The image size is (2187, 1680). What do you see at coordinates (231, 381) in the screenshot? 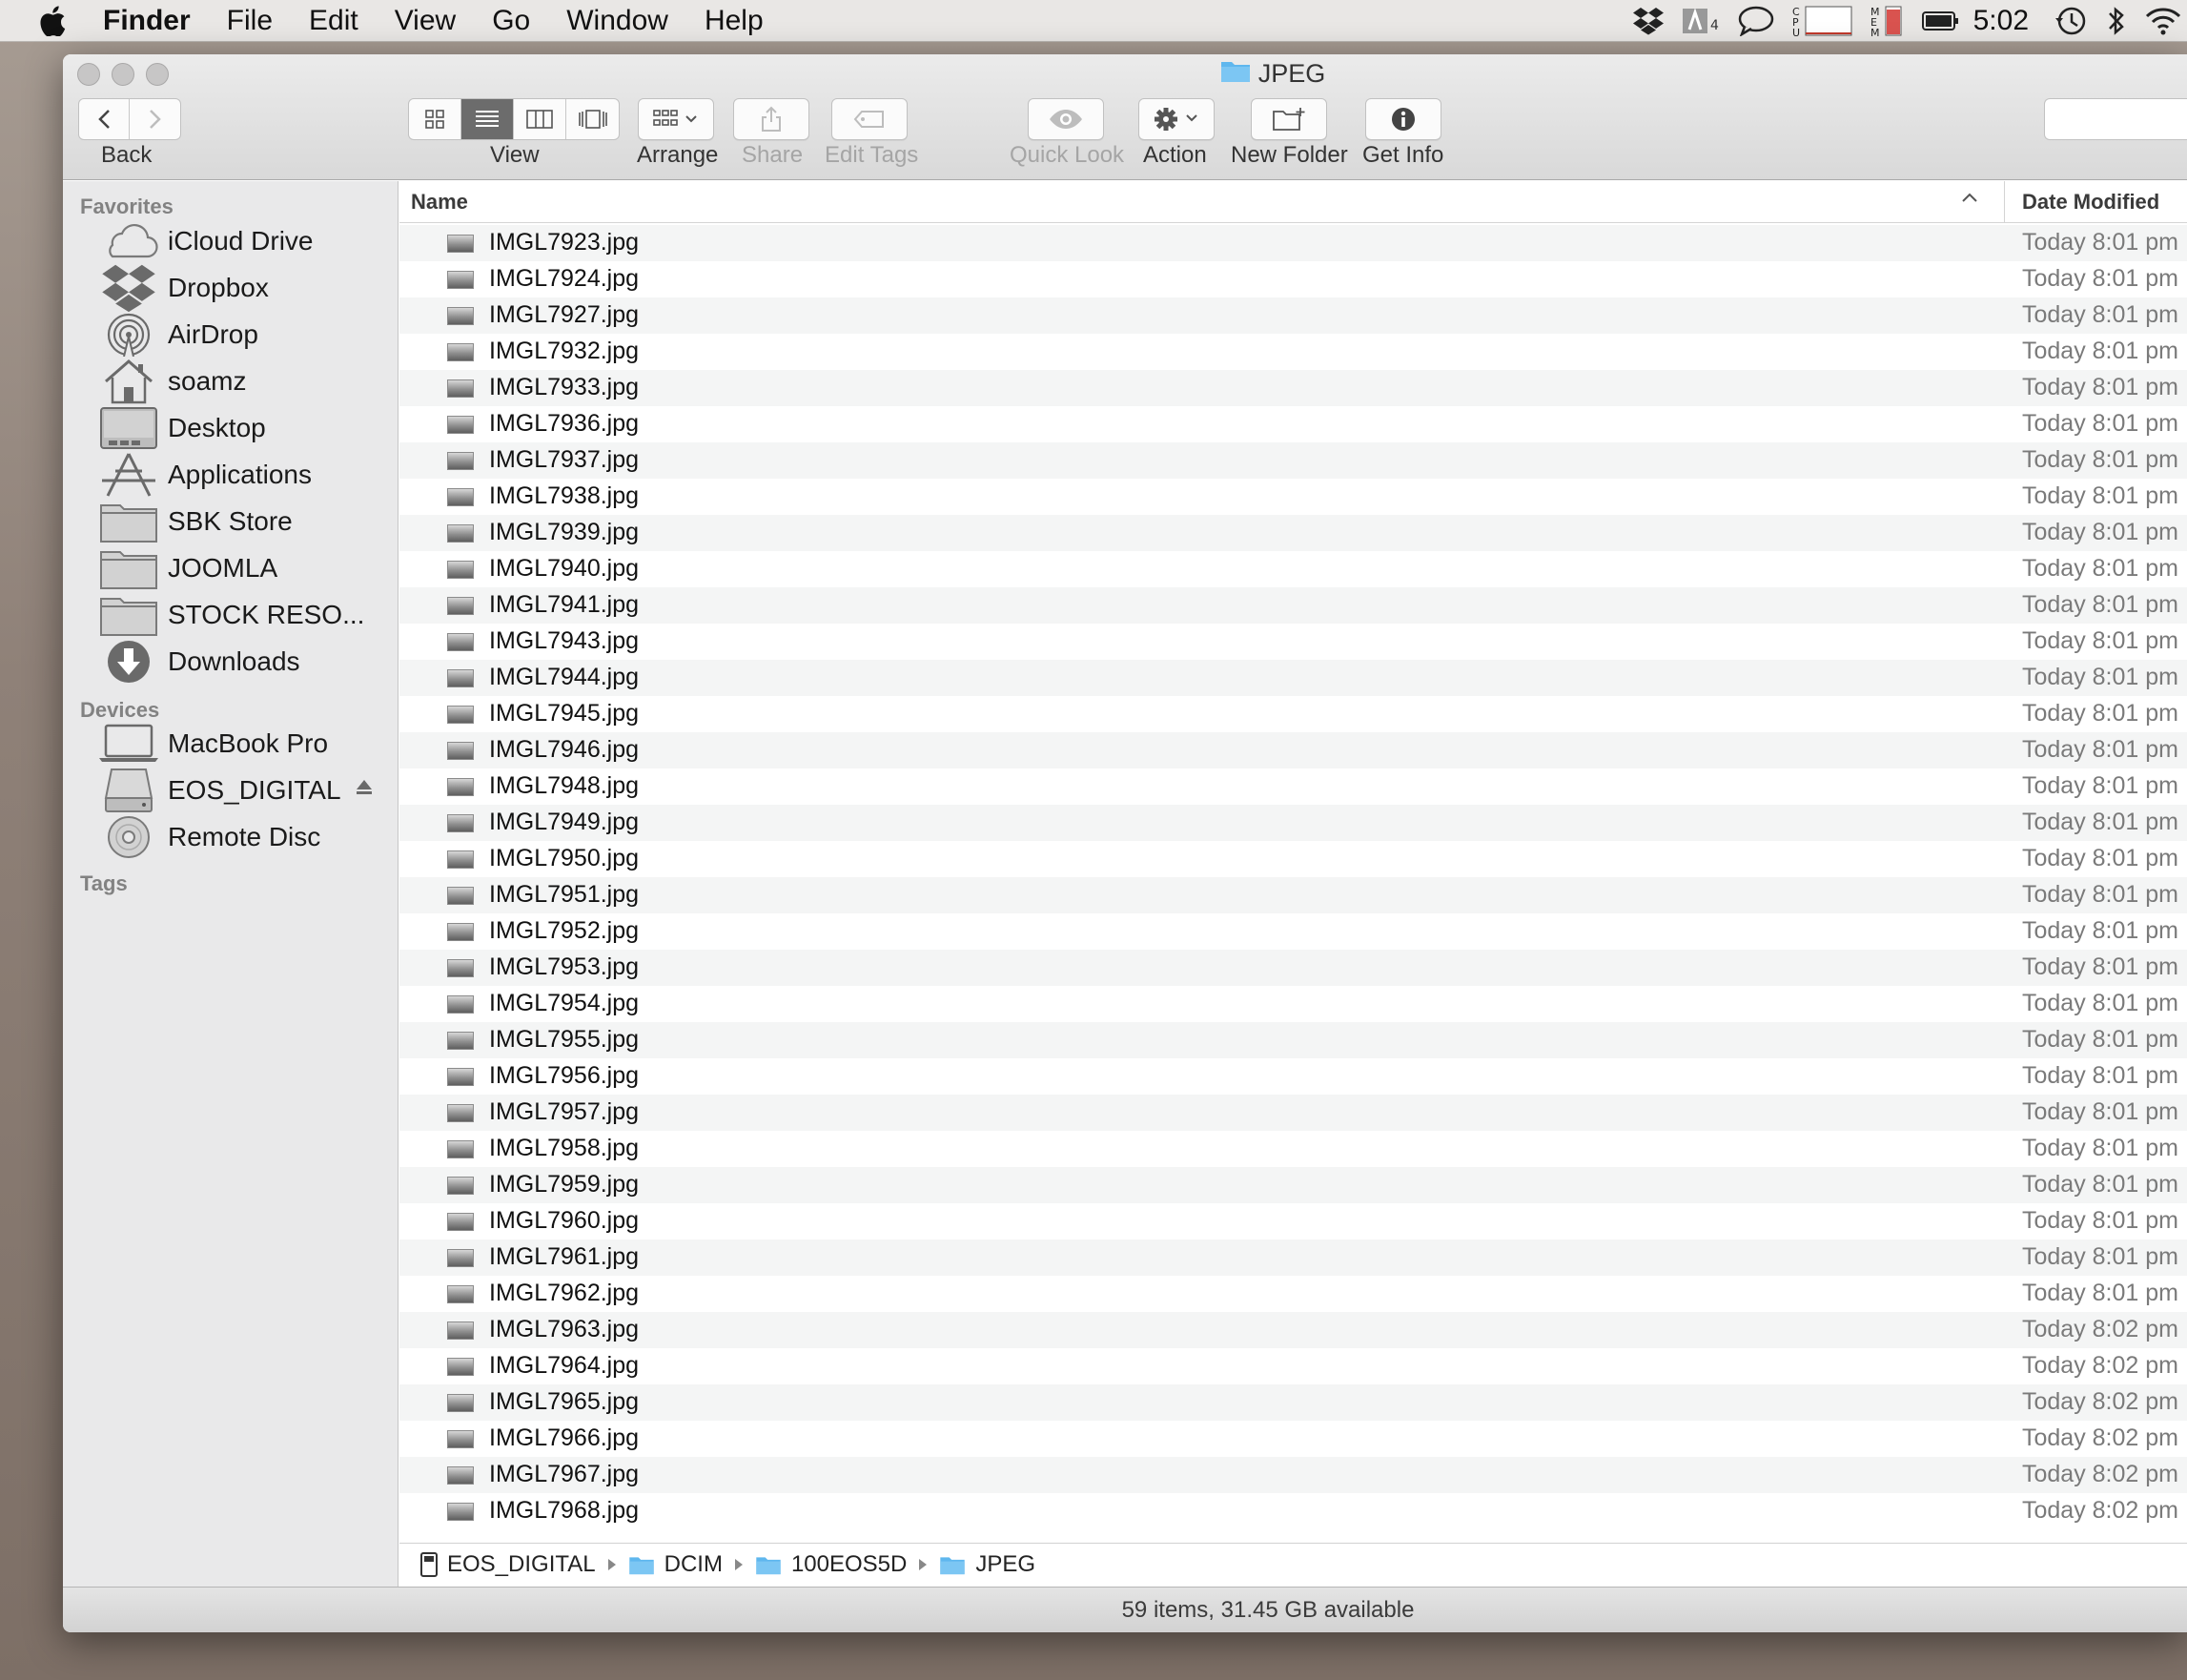
I see `sidebar-item-soamz: soamz` at bounding box center [231, 381].